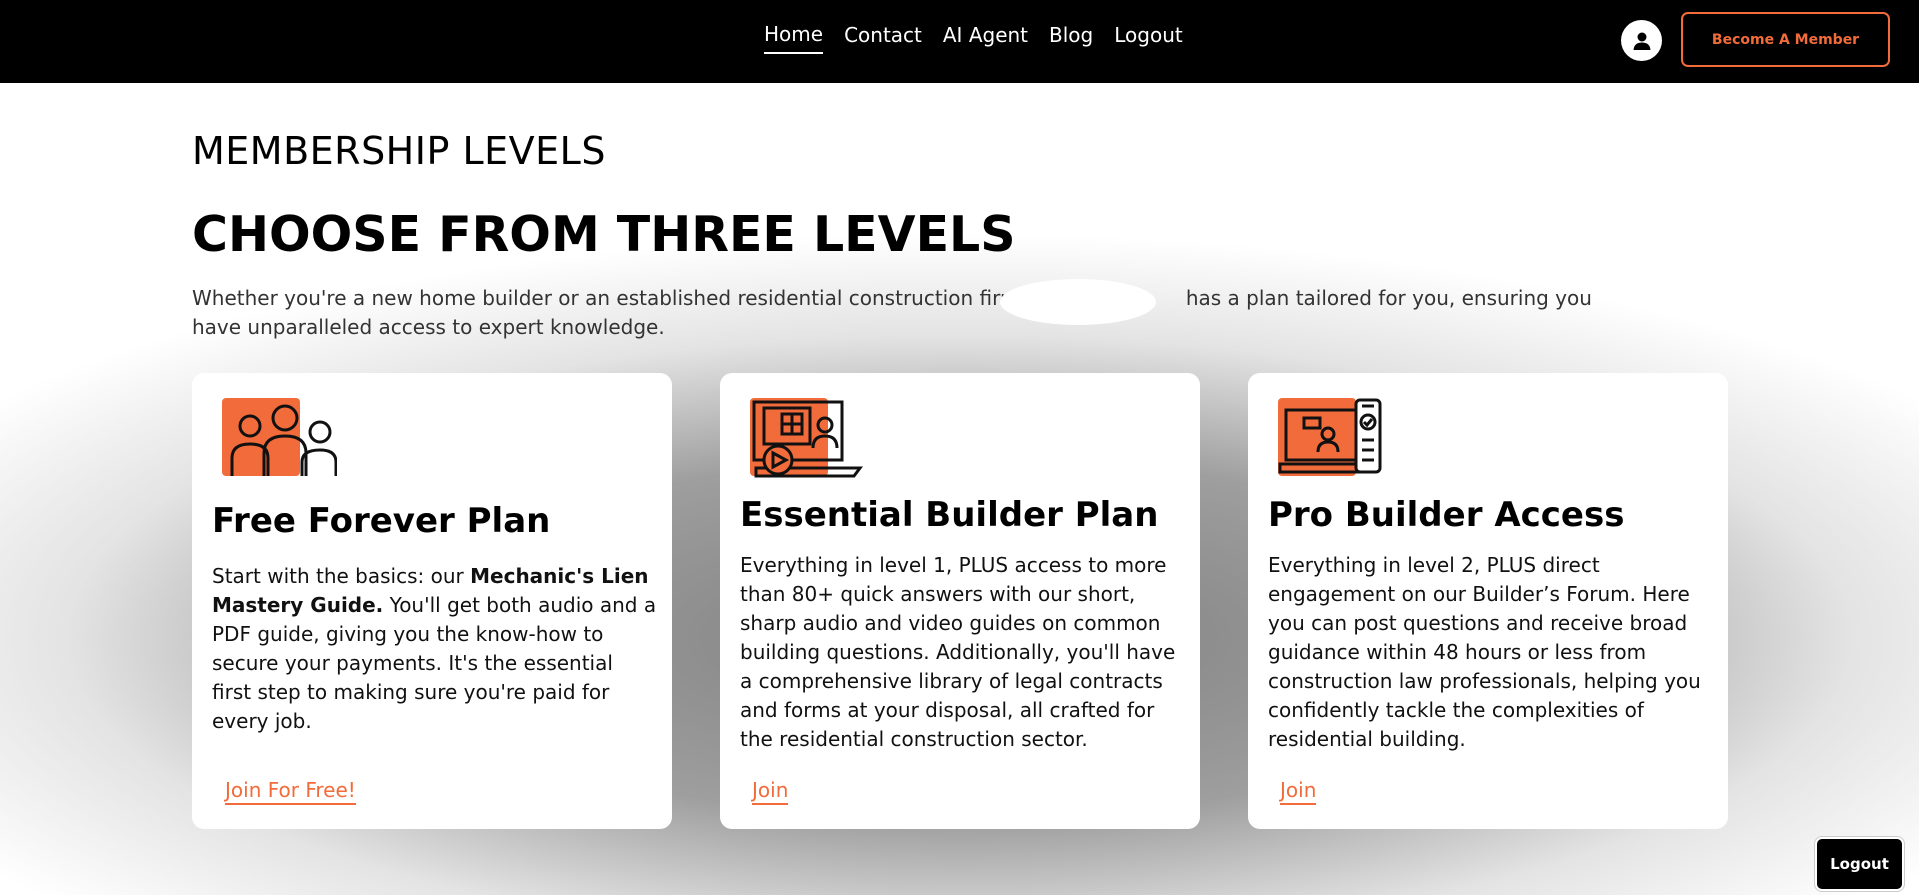  What do you see at coordinates (770, 791) in the screenshot?
I see `join-essential-link: Join` at bounding box center [770, 791].